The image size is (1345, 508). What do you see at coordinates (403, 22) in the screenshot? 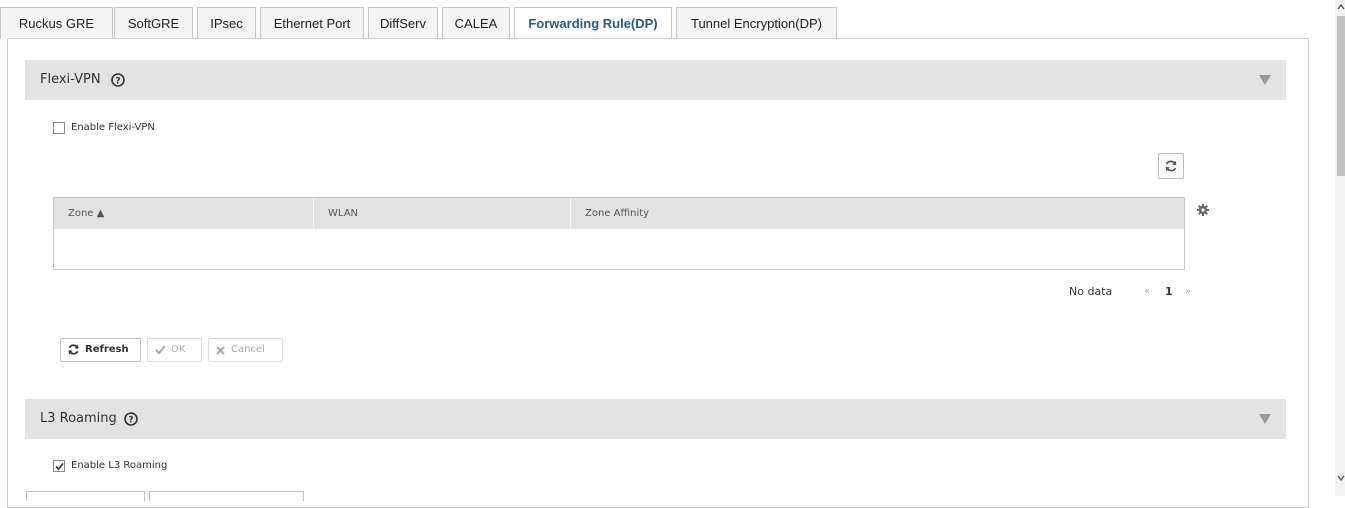
I see `tab-diffserv: DiffServ` at bounding box center [403, 22].